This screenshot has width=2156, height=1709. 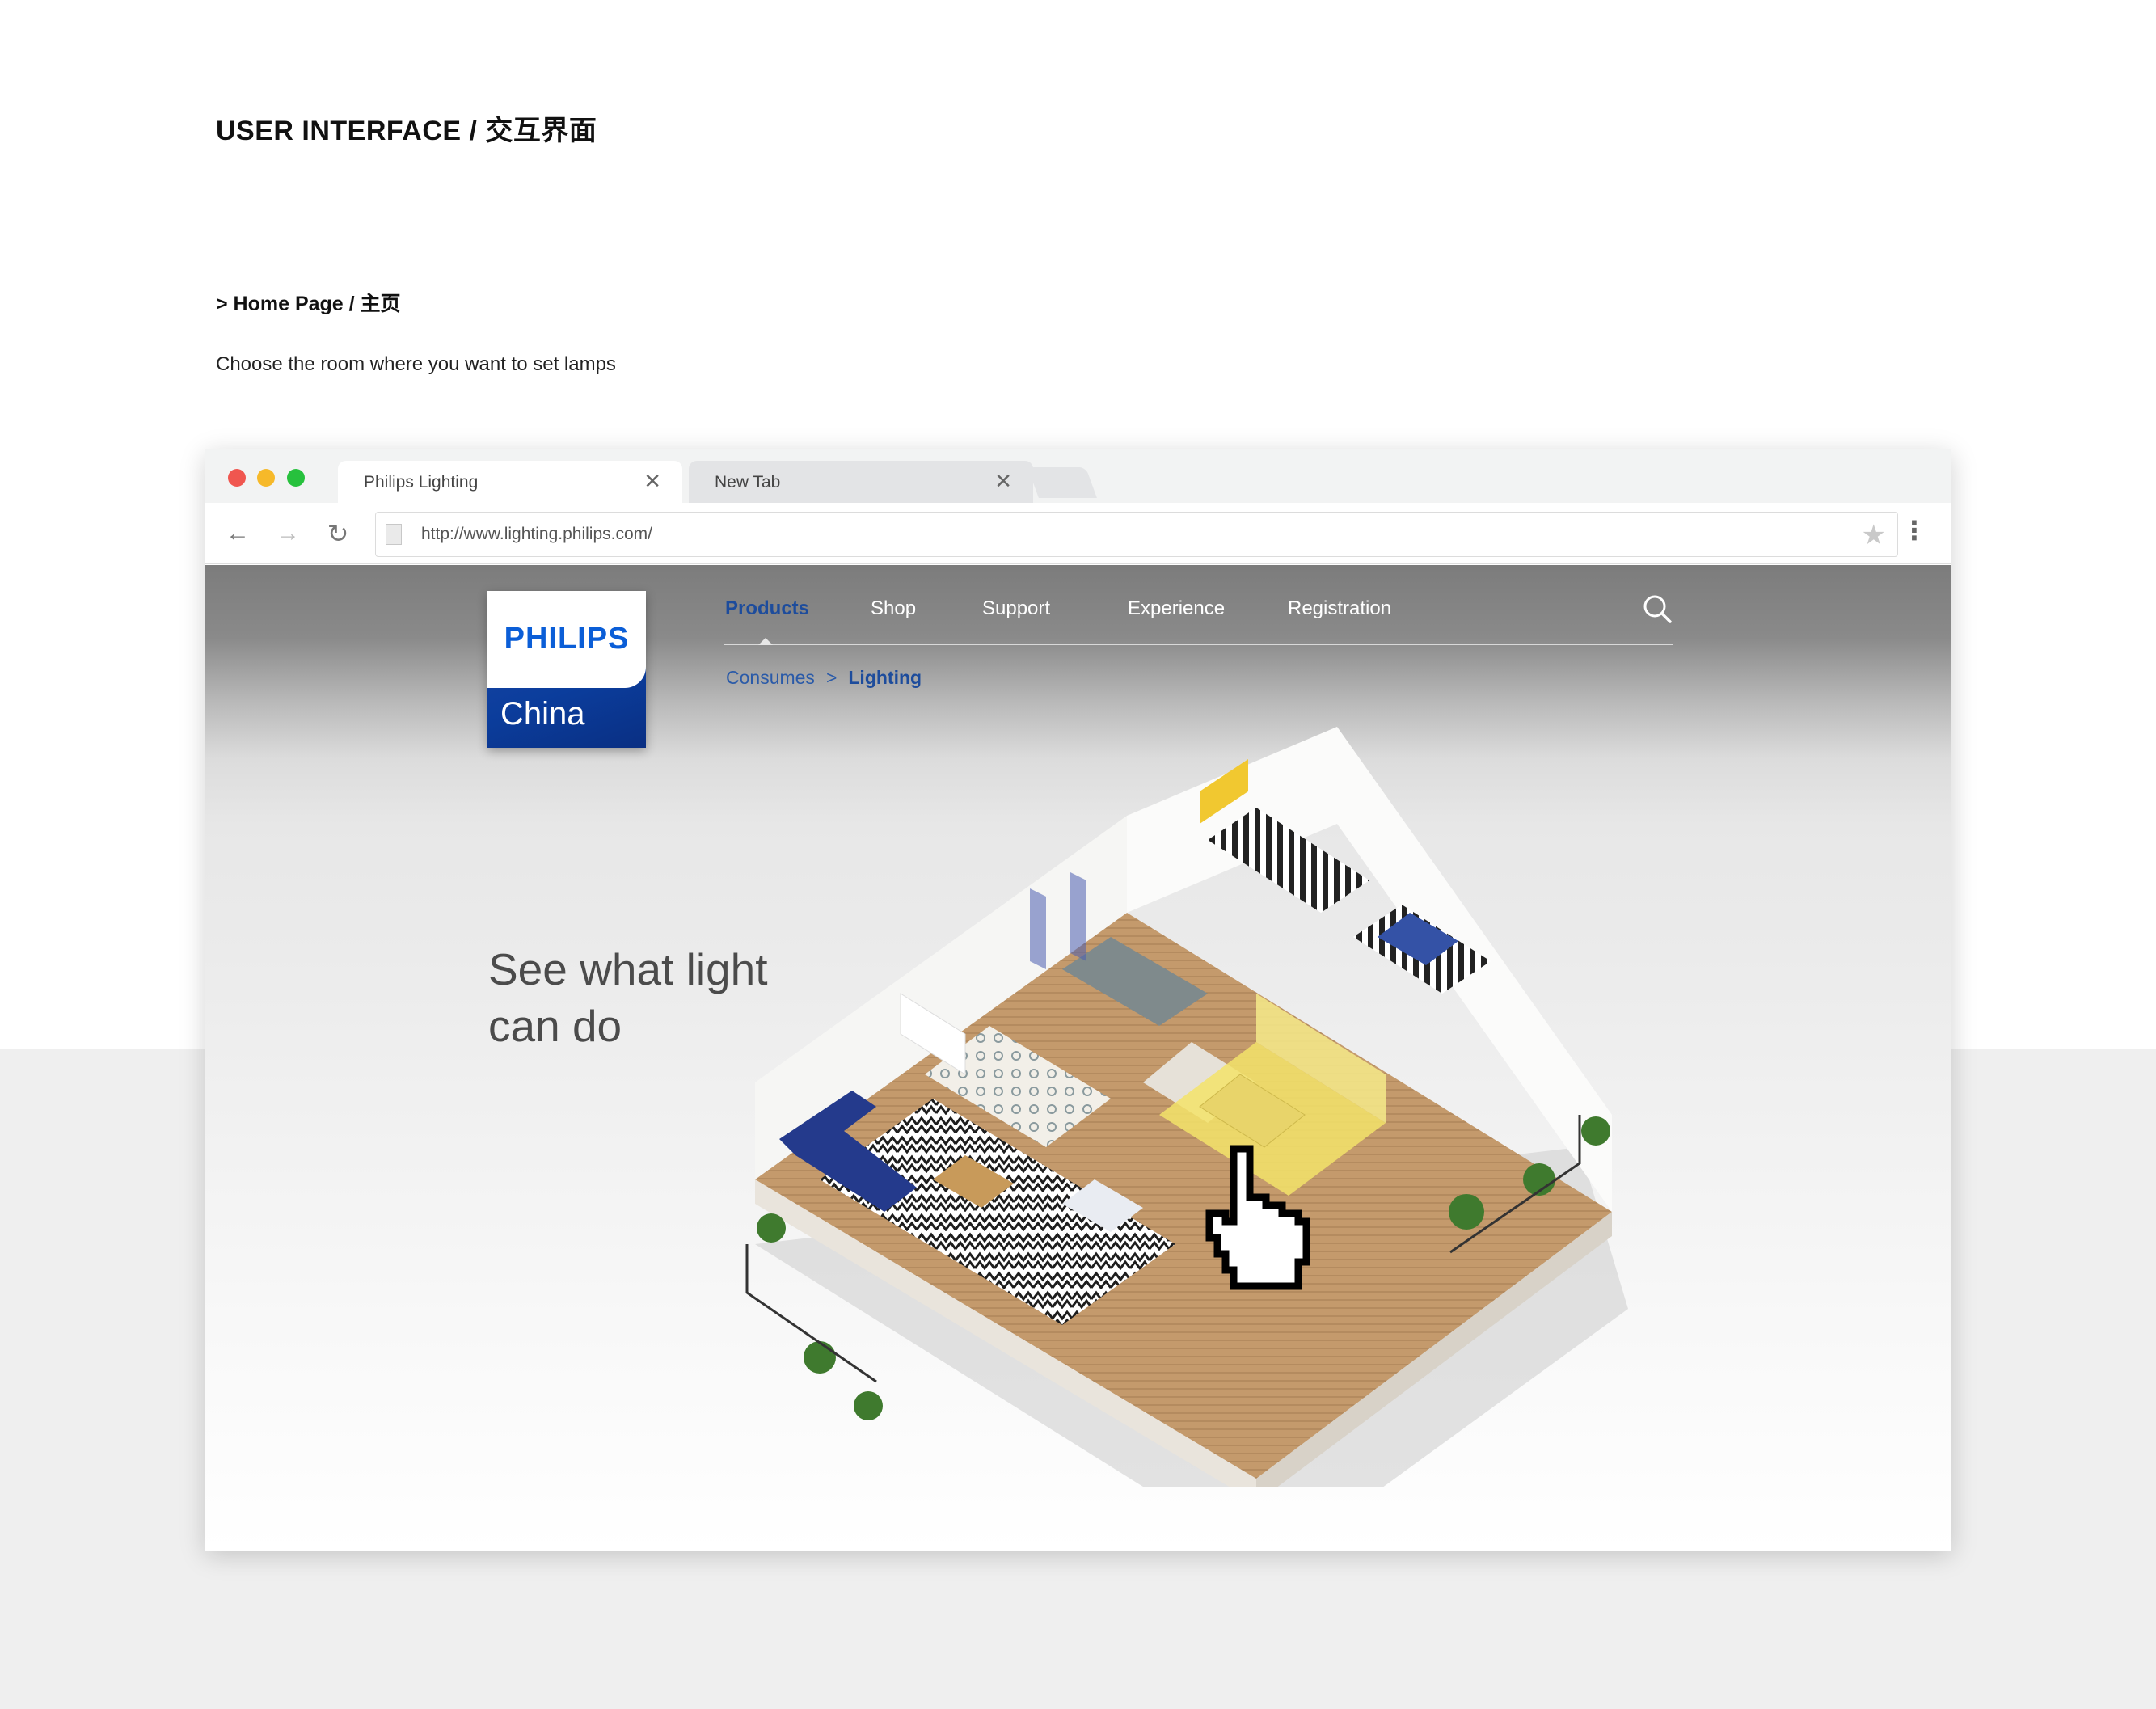 What do you see at coordinates (1914, 530) in the screenshot?
I see `browser-menu-icon: ⋮` at bounding box center [1914, 530].